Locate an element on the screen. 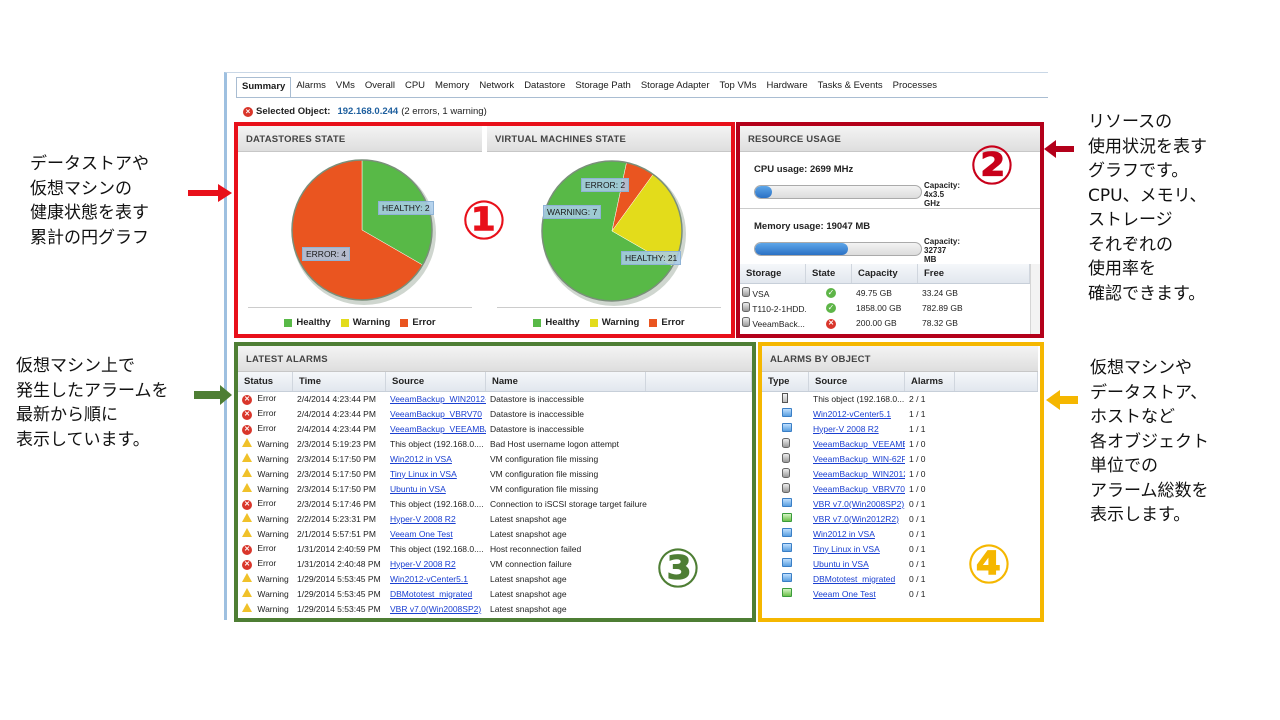 This screenshot has width=1280, height=720. object-source: Ubuntu in VSA is located at coordinates (857, 564).